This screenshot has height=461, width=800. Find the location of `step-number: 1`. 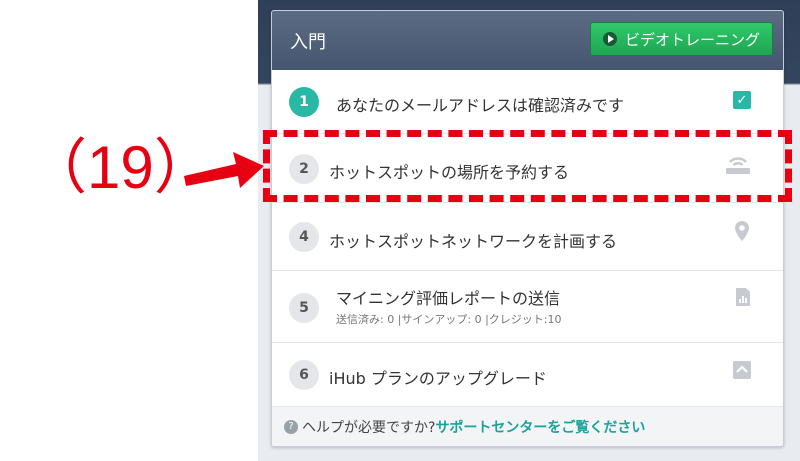

step-number: 1 is located at coordinates (304, 102).